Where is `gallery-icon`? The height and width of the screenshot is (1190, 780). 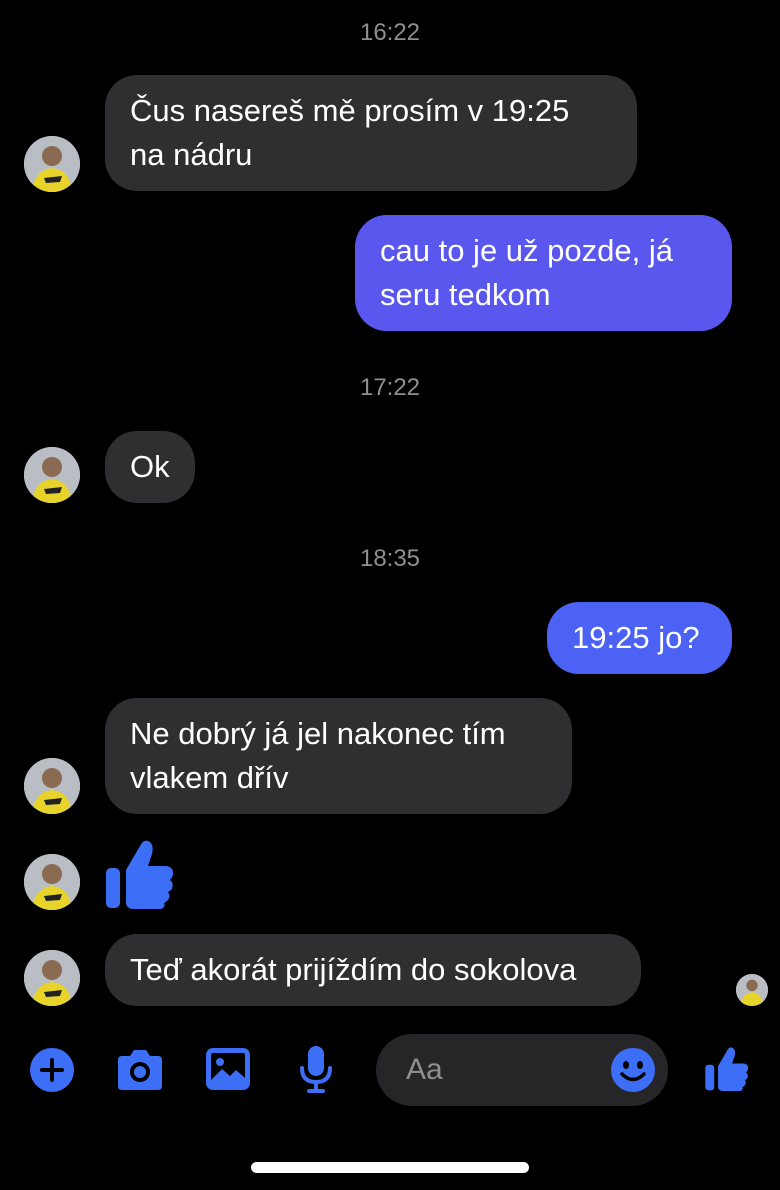
gallery-icon is located at coordinates (228, 1069).